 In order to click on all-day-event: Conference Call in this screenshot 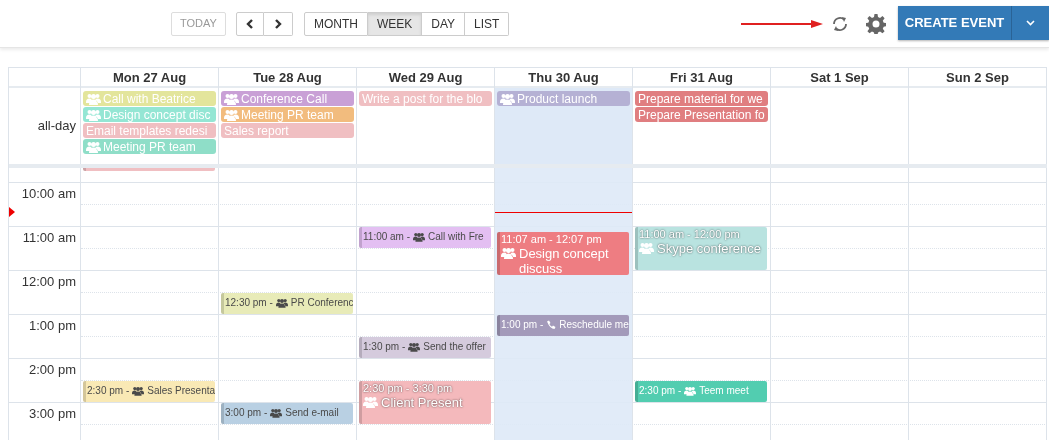, I will do `click(287, 98)`.